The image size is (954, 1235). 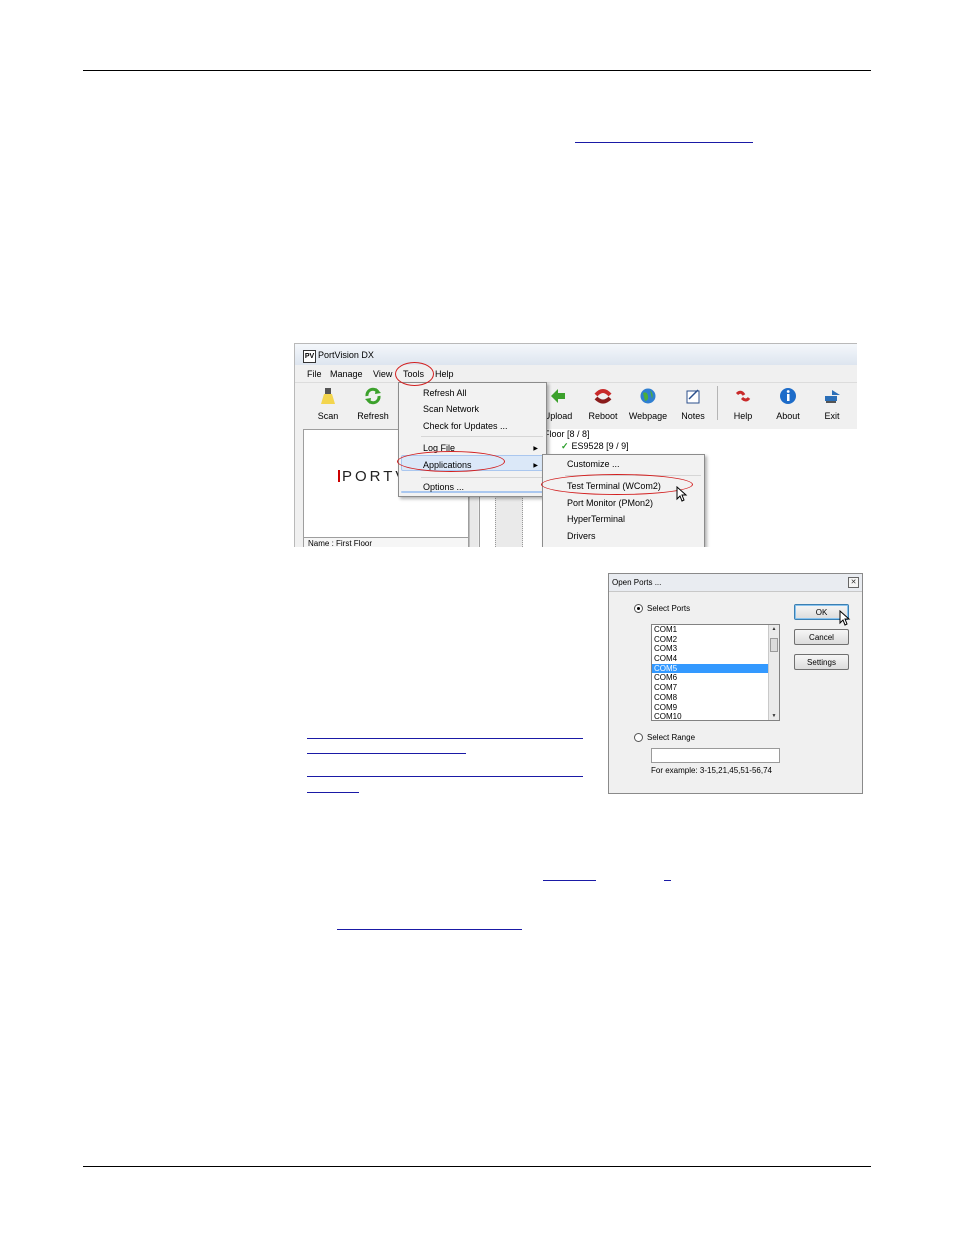 What do you see at coordinates (715, 630) in the screenshot?
I see `list-item: COM1` at bounding box center [715, 630].